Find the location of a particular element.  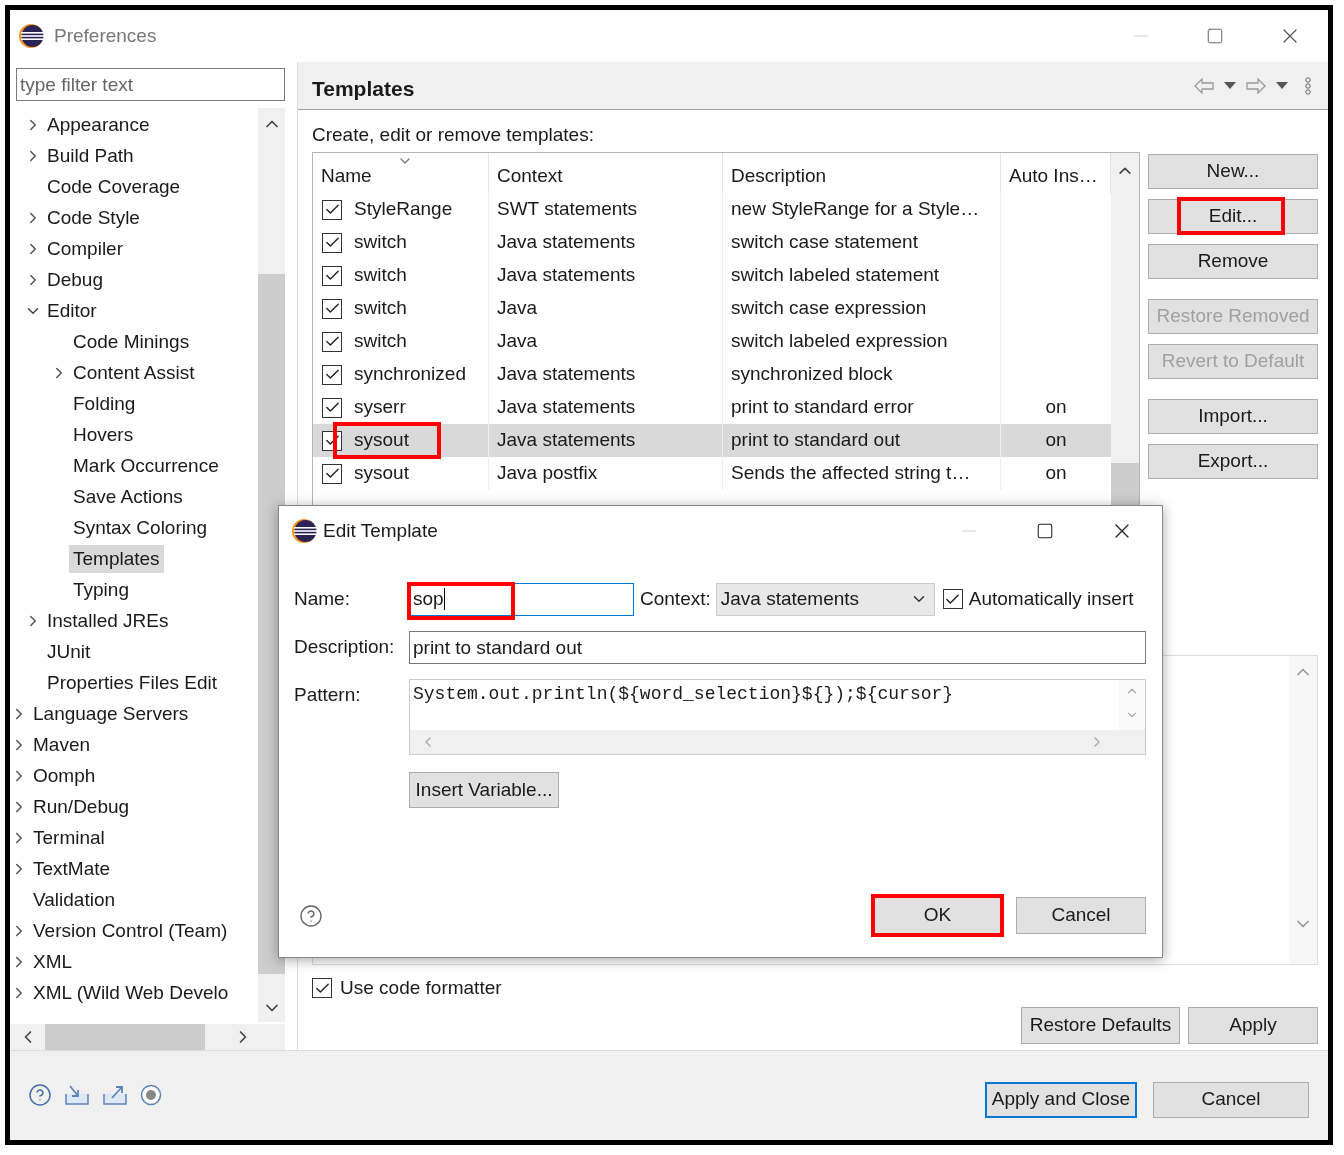

table-row: synchronized Java statements synchronized block is located at coordinates (712, 374).